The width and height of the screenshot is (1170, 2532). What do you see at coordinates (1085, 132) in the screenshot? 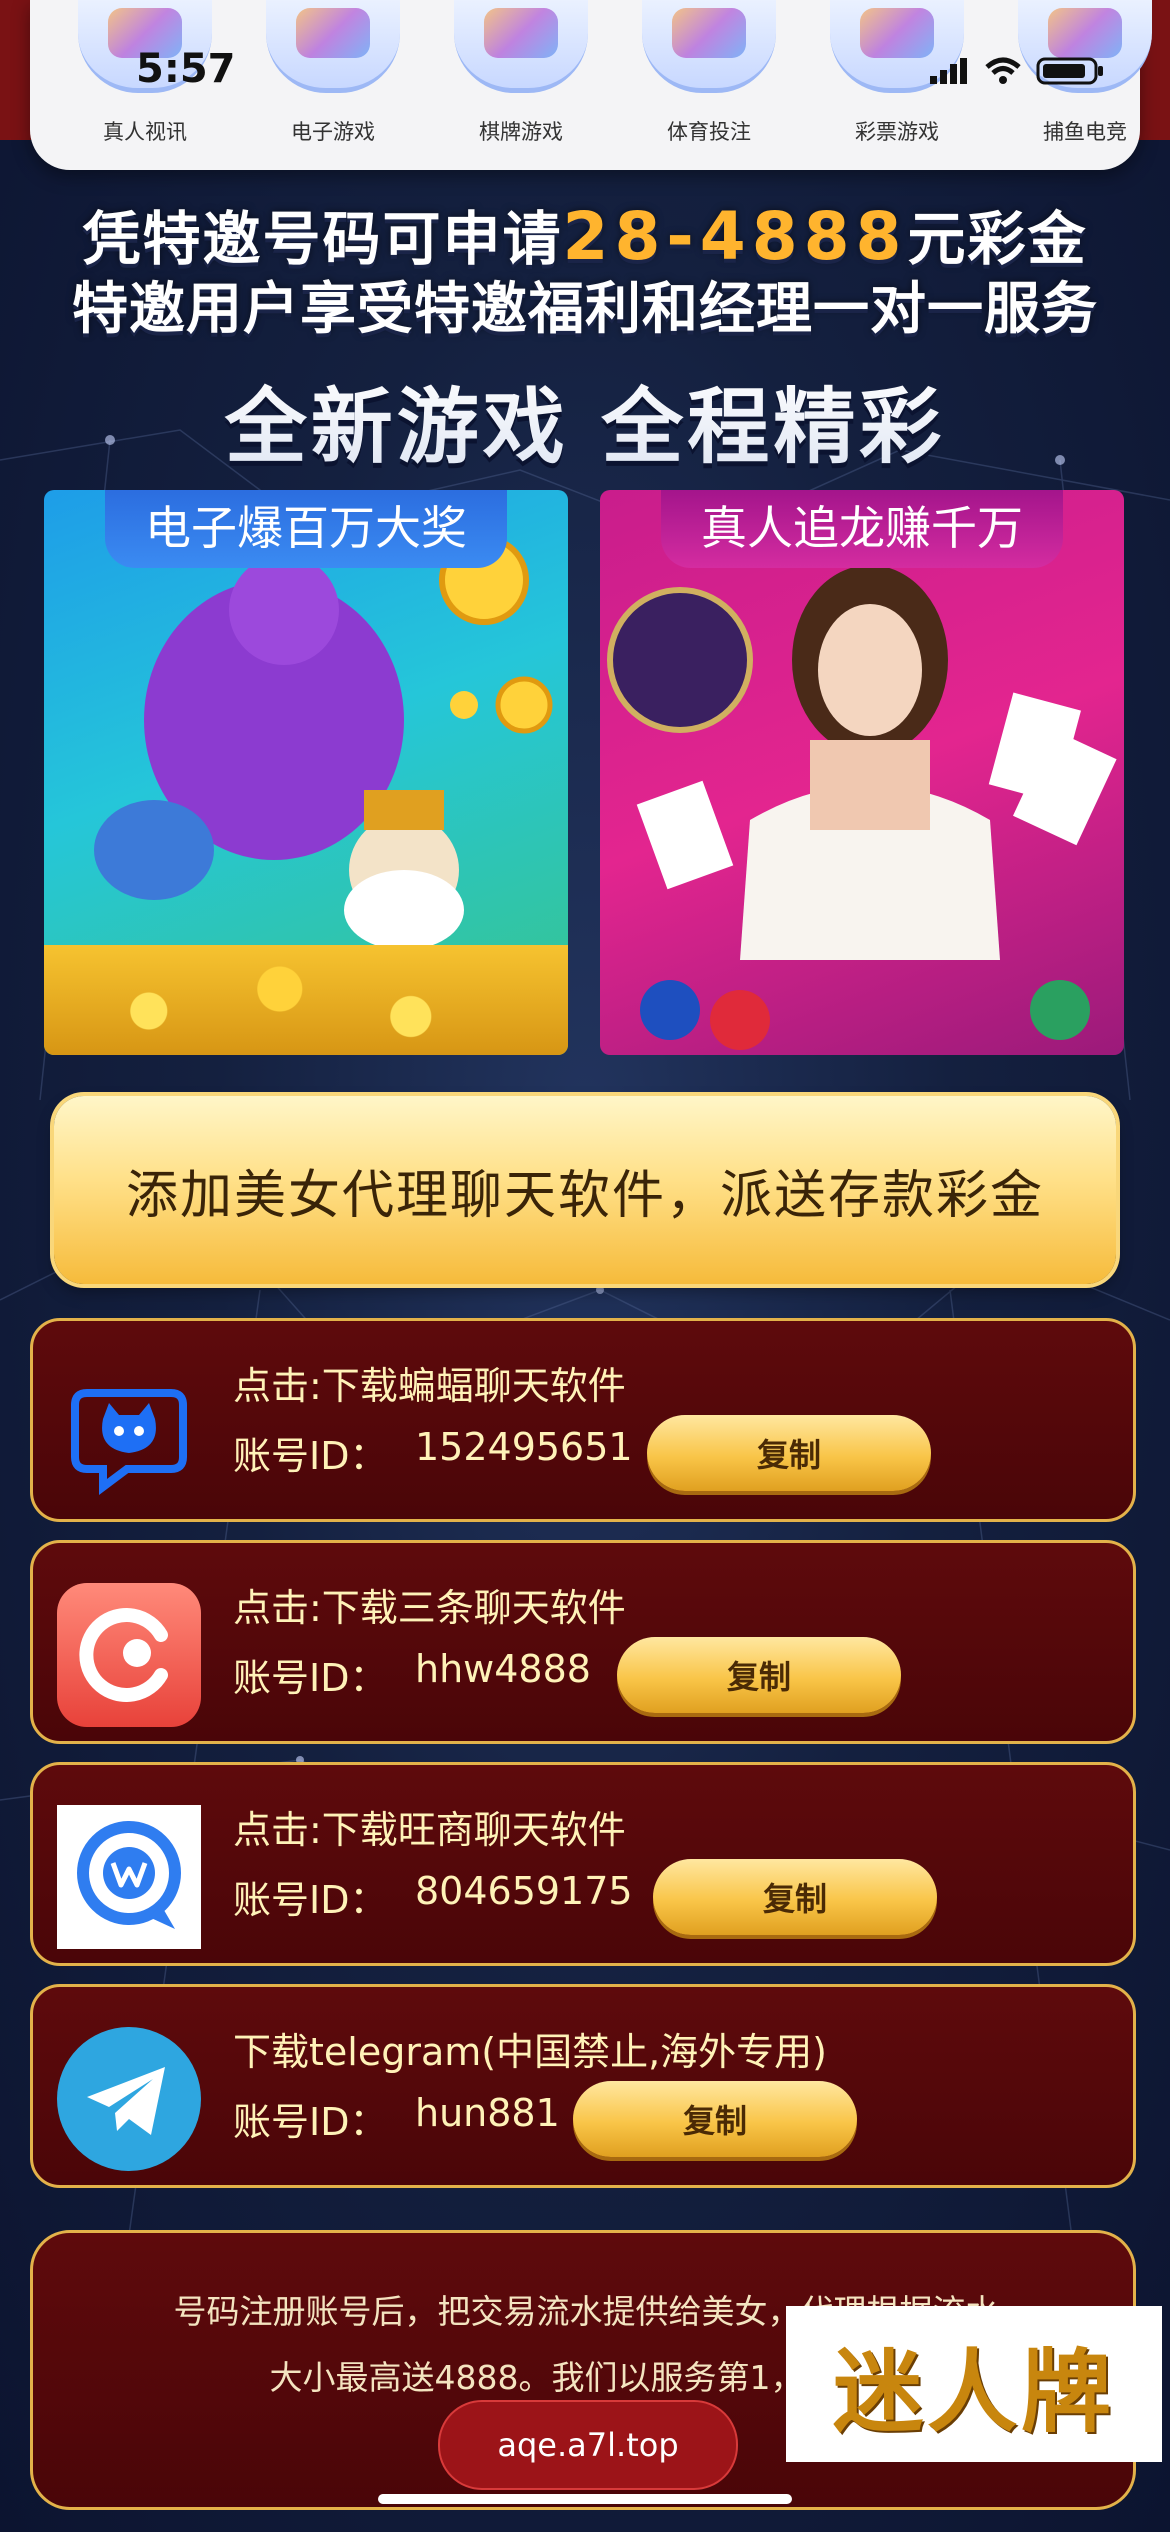
I see `nav-label: 捕鱼电竞` at bounding box center [1085, 132].